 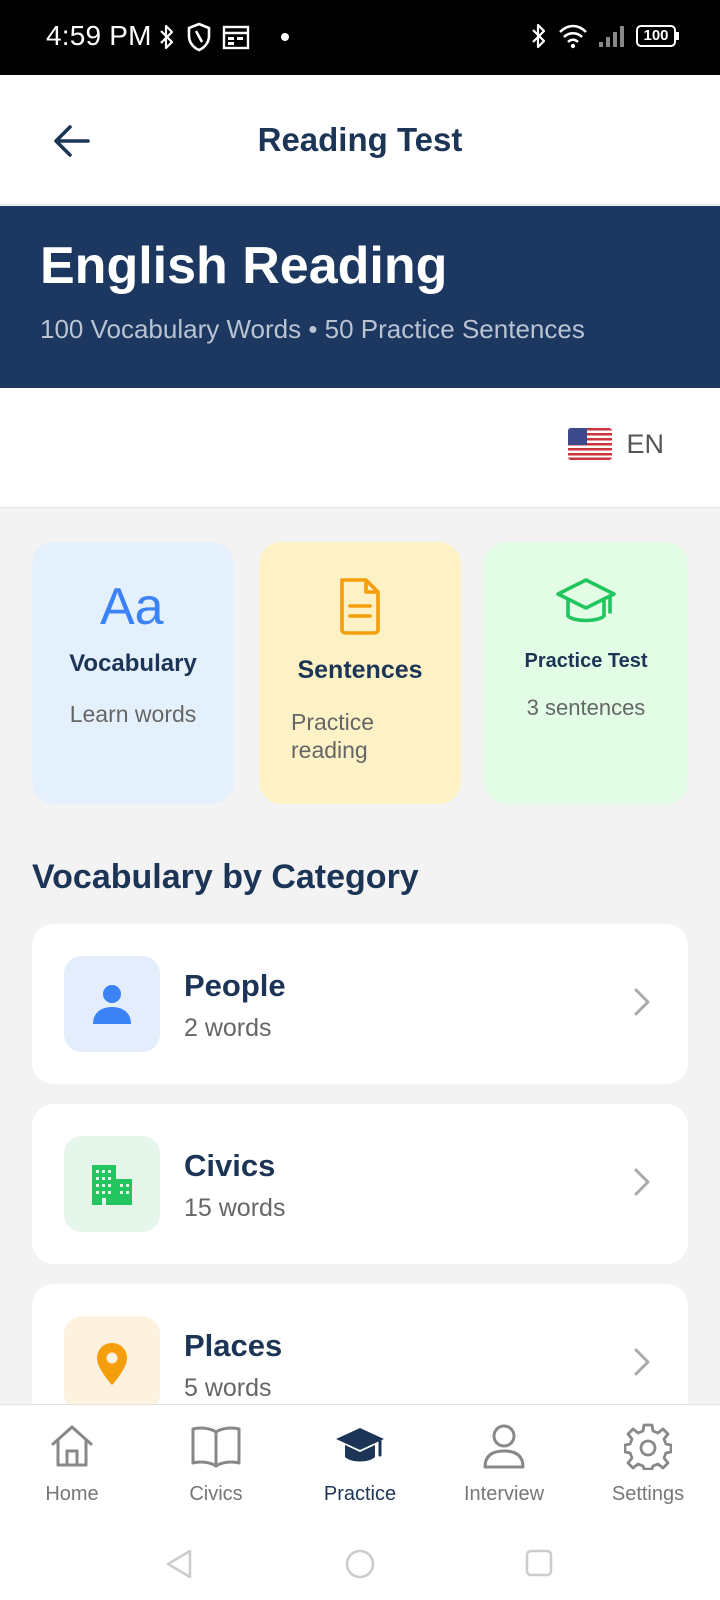 I want to click on recents-square-icon, so click(x=539, y=1565).